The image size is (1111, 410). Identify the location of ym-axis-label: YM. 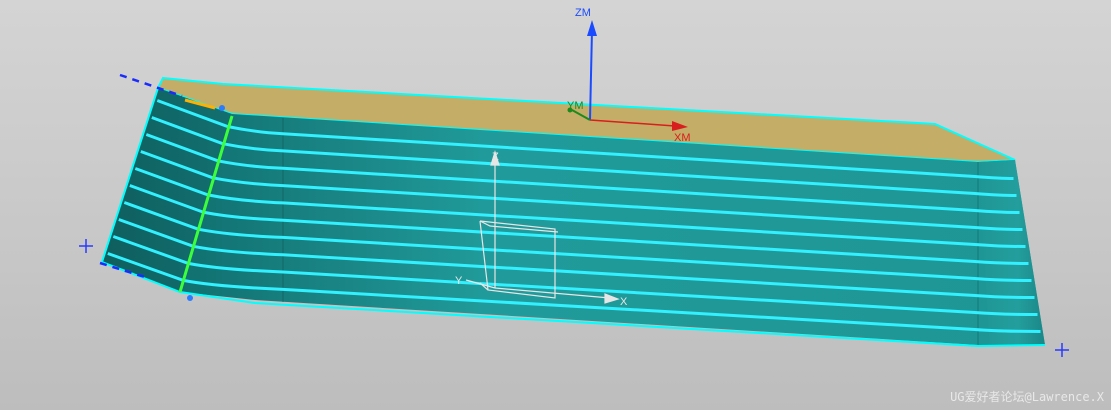
(575, 106).